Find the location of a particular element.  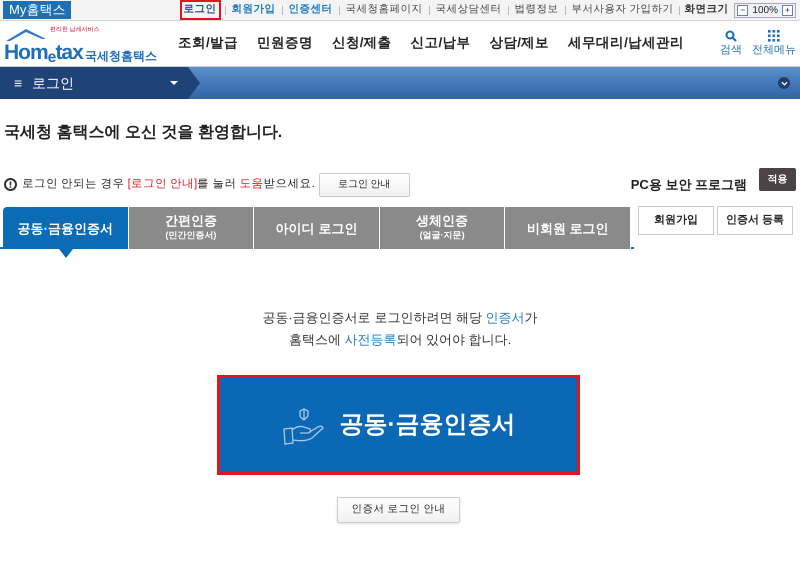

menu-item: 세무대리/납세관리 is located at coordinates (626, 43).